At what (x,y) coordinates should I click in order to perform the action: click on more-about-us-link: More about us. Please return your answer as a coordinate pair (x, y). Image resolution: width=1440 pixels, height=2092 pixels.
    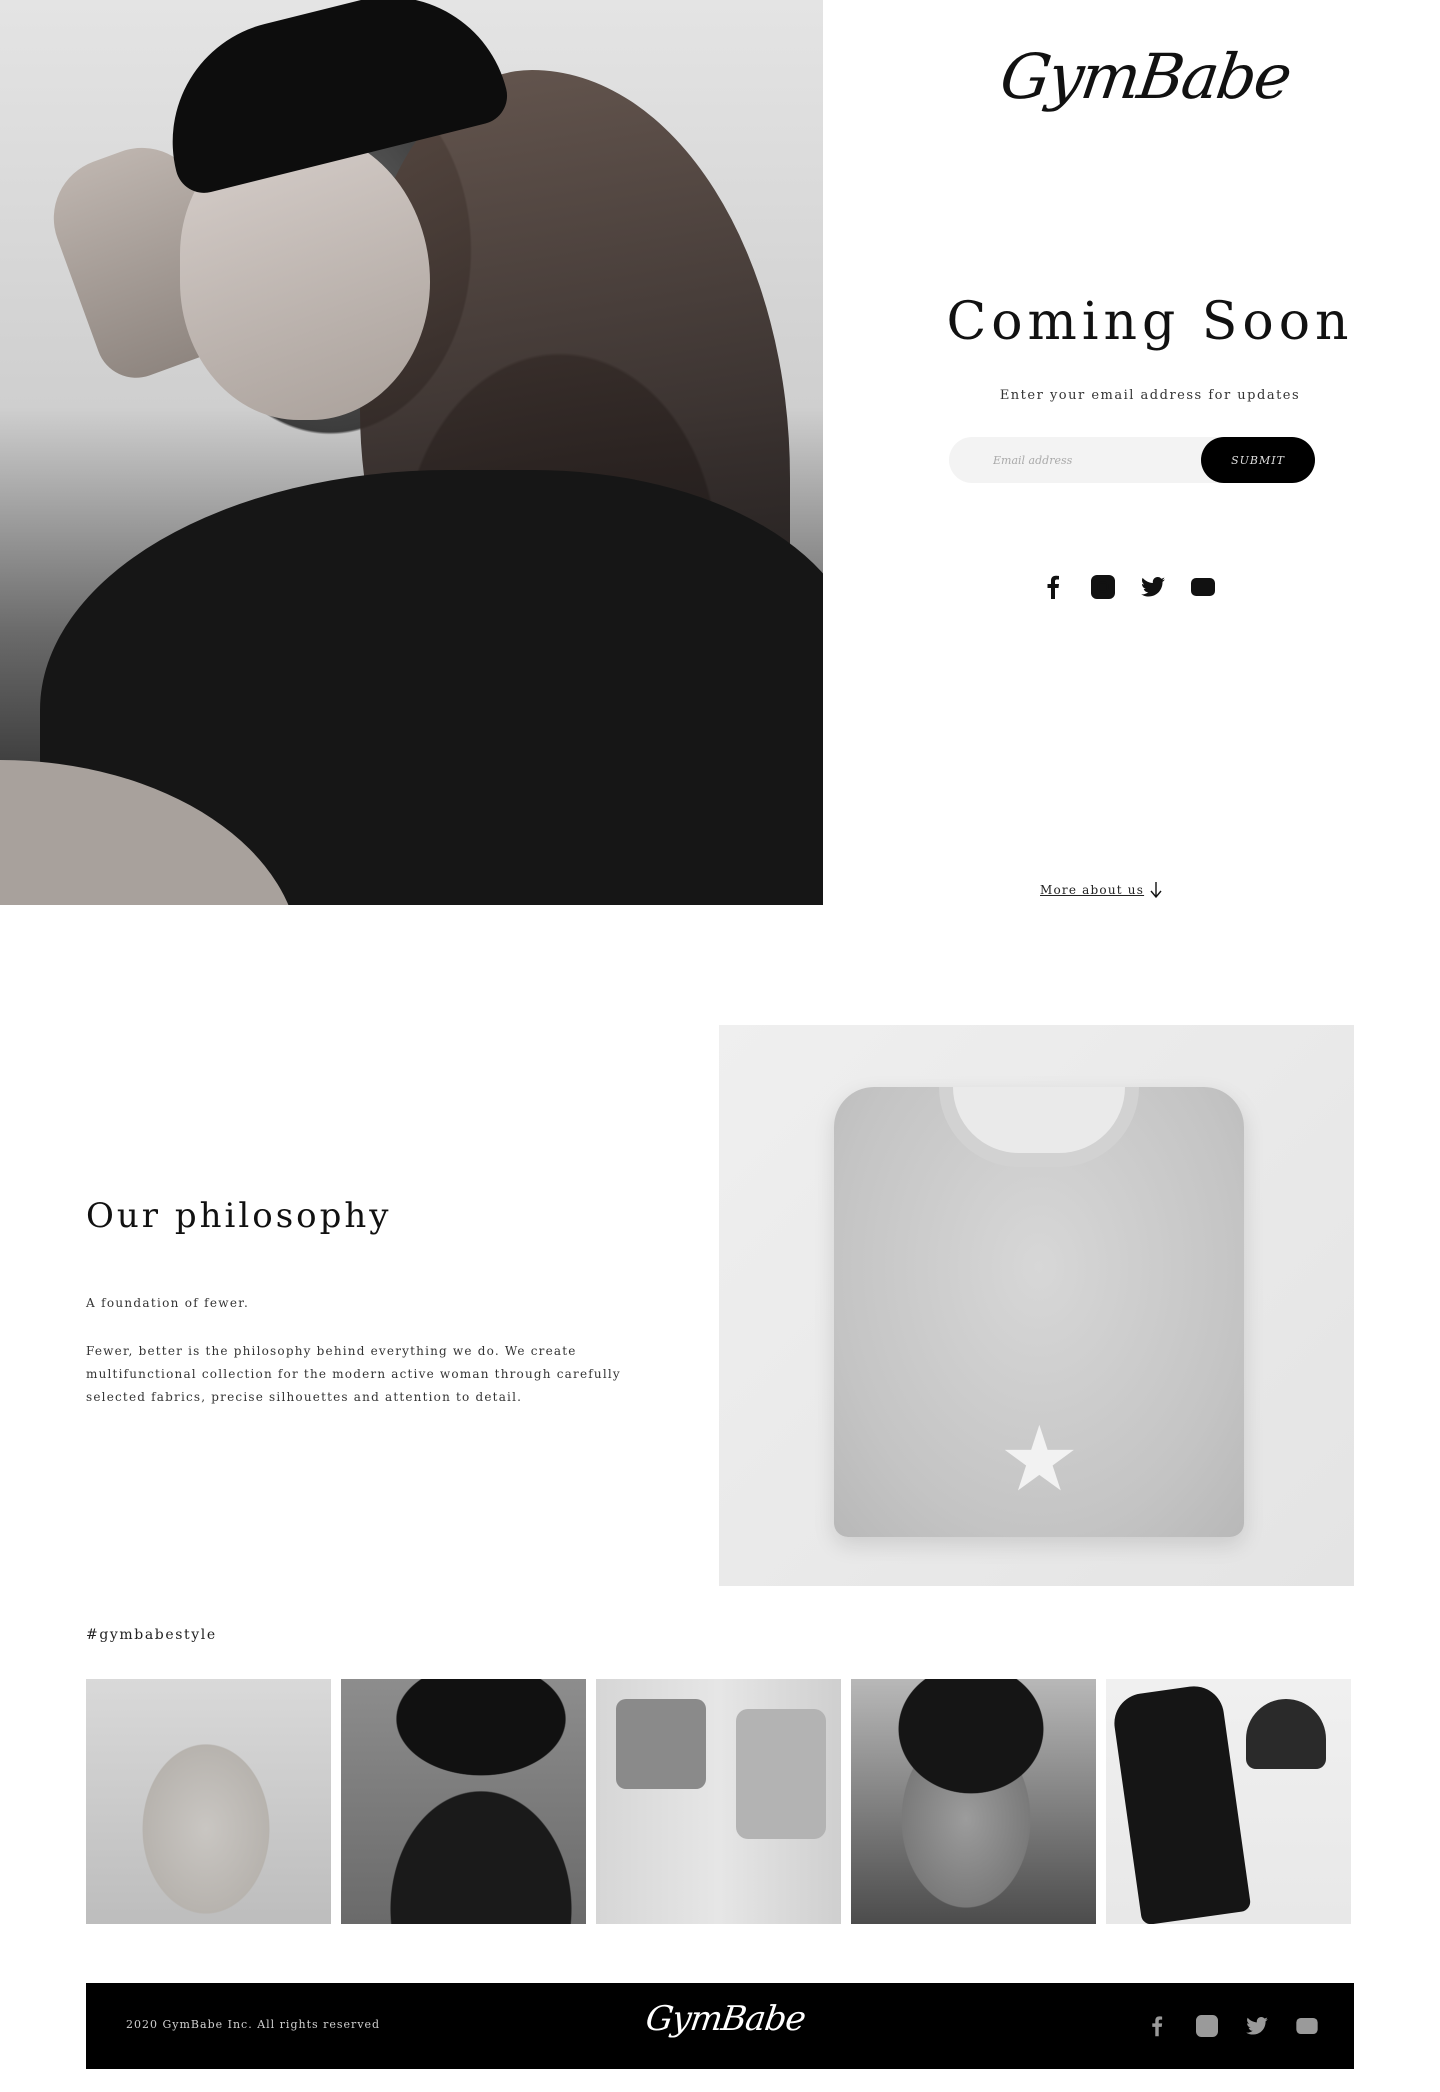
    Looking at the image, I should click on (1140, 890).